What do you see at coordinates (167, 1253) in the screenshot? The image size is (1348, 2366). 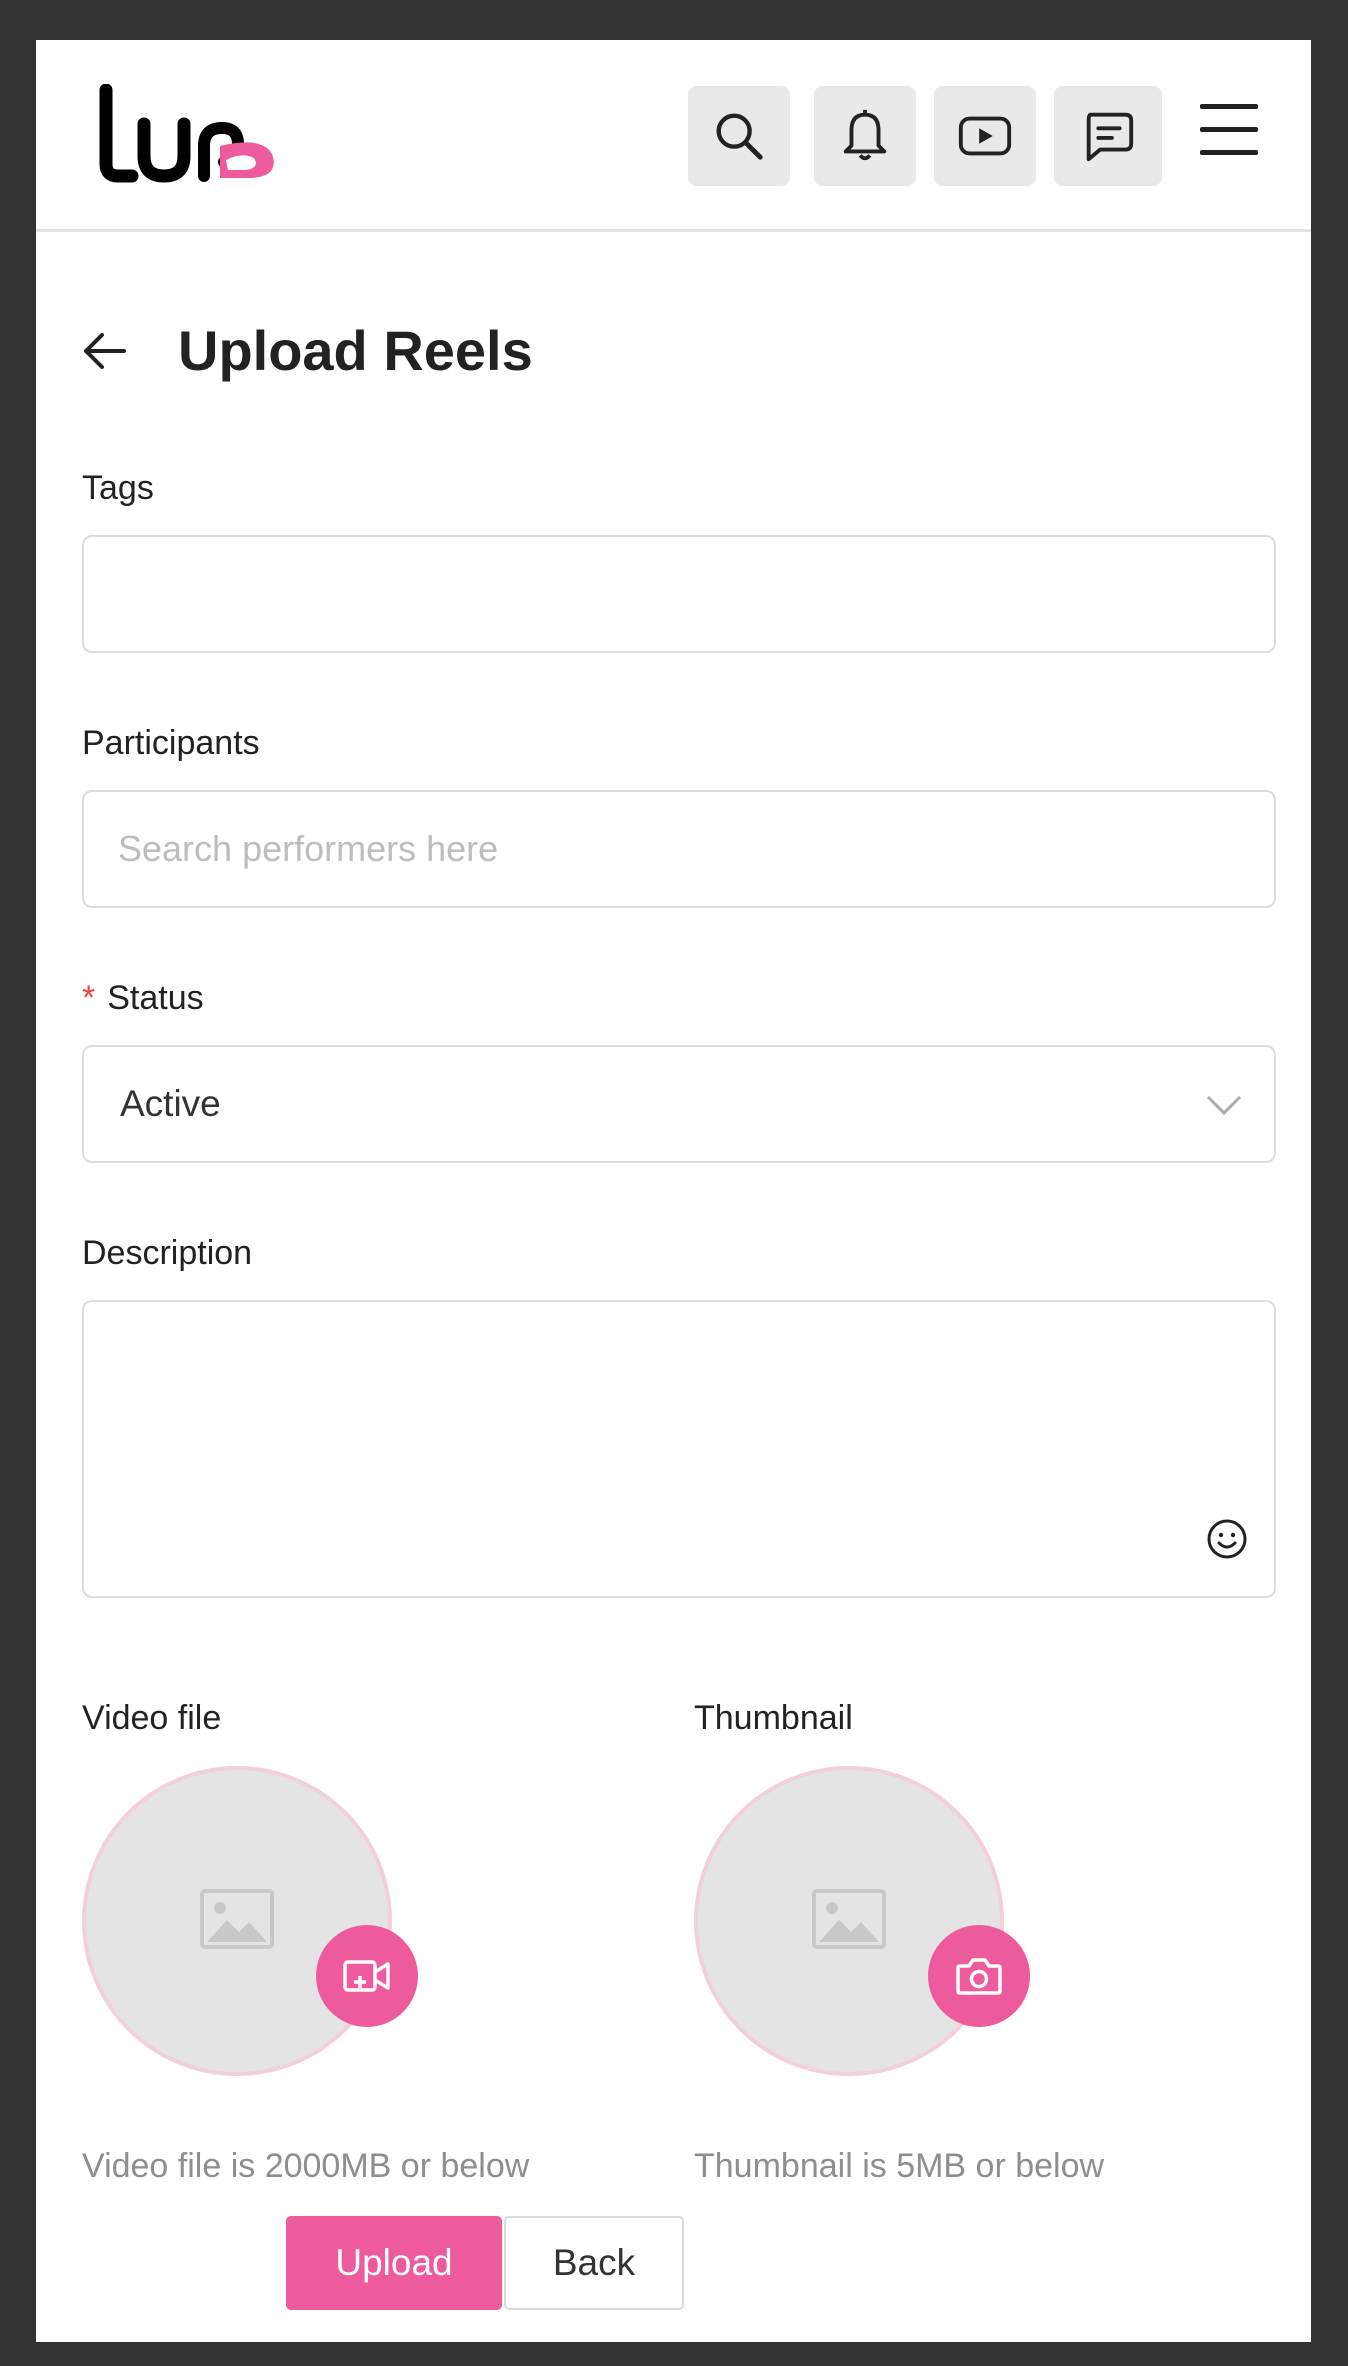 I see `description-label: Description` at bounding box center [167, 1253].